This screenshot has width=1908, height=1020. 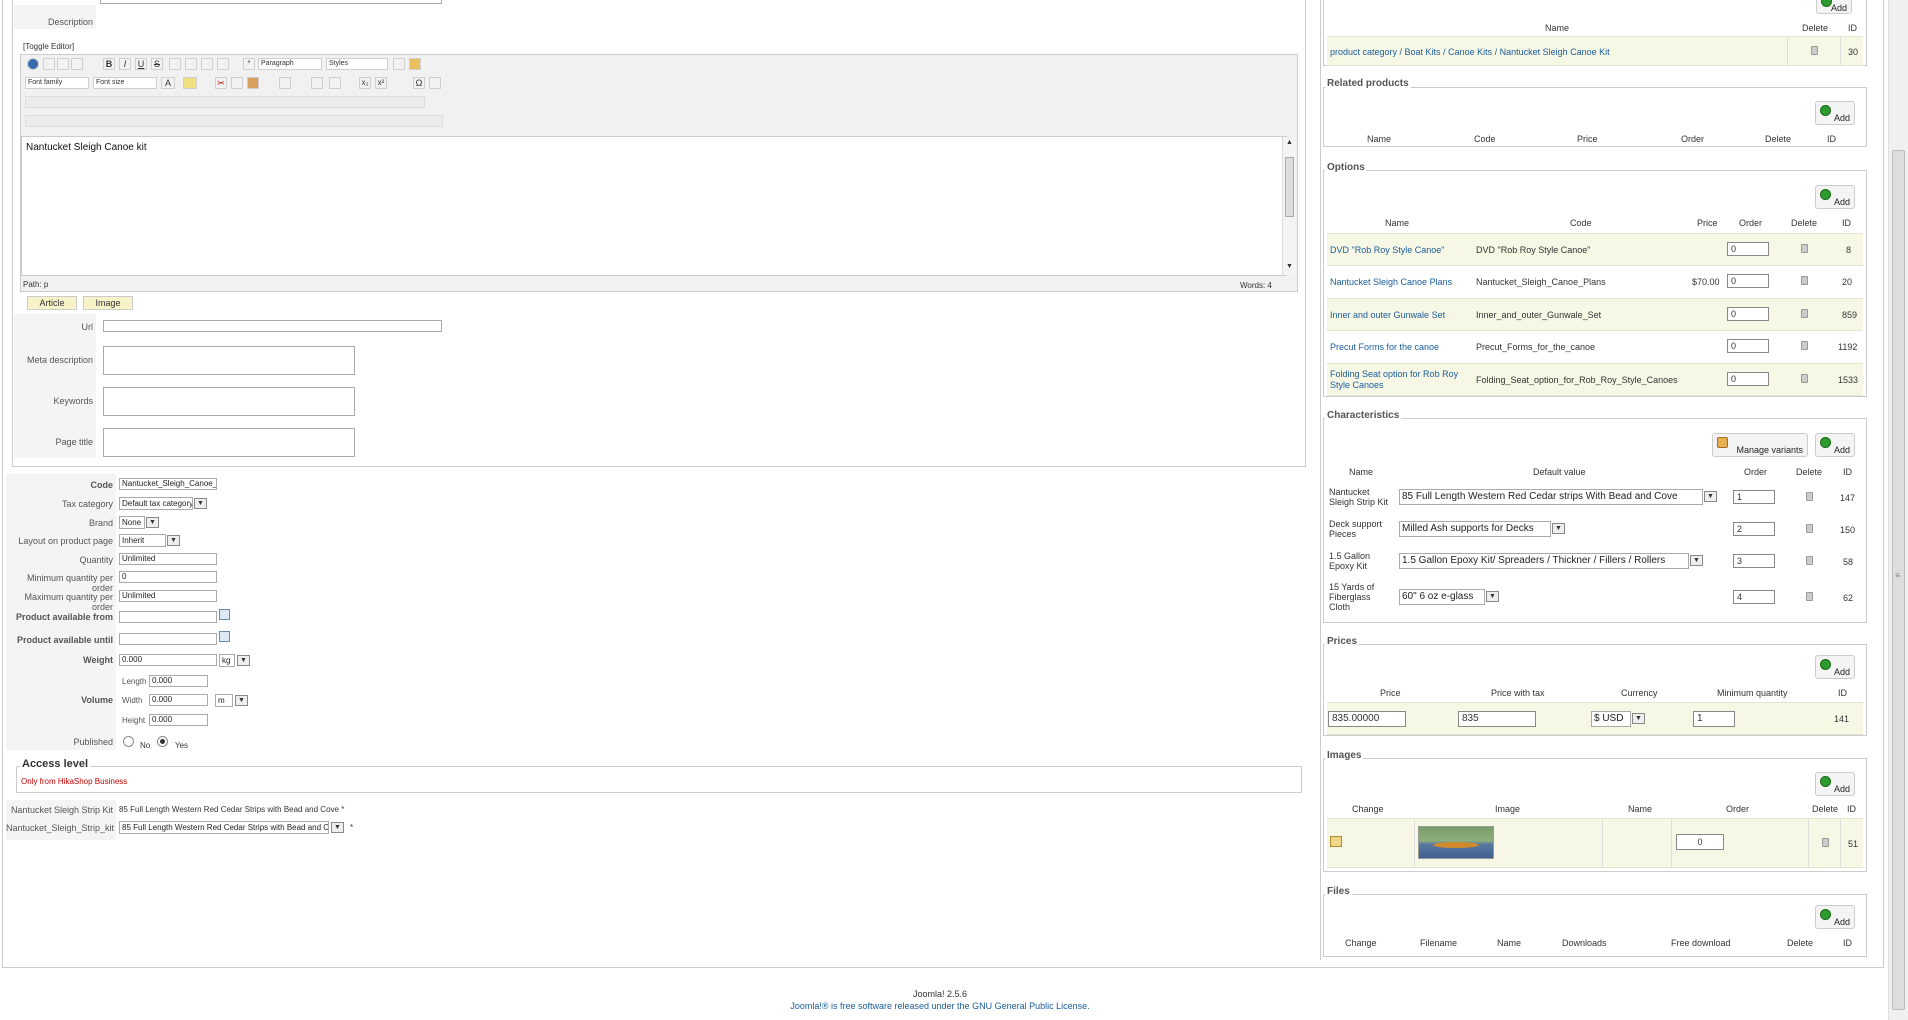 What do you see at coordinates (1456, 842) in the screenshot?
I see `product-thumbnail` at bounding box center [1456, 842].